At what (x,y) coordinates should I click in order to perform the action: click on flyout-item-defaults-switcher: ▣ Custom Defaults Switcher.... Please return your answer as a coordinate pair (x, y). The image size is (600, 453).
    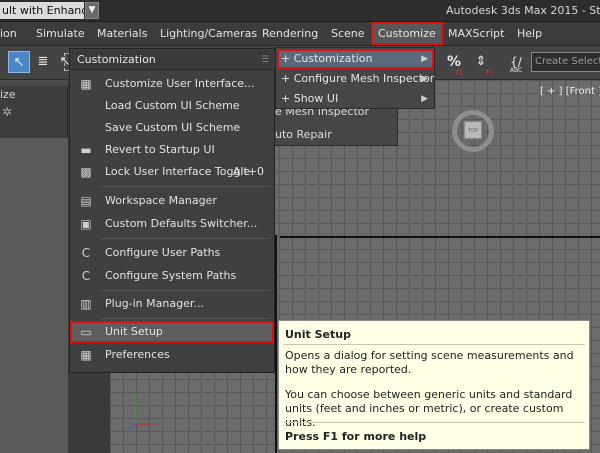
    Looking at the image, I should click on (172, 224).